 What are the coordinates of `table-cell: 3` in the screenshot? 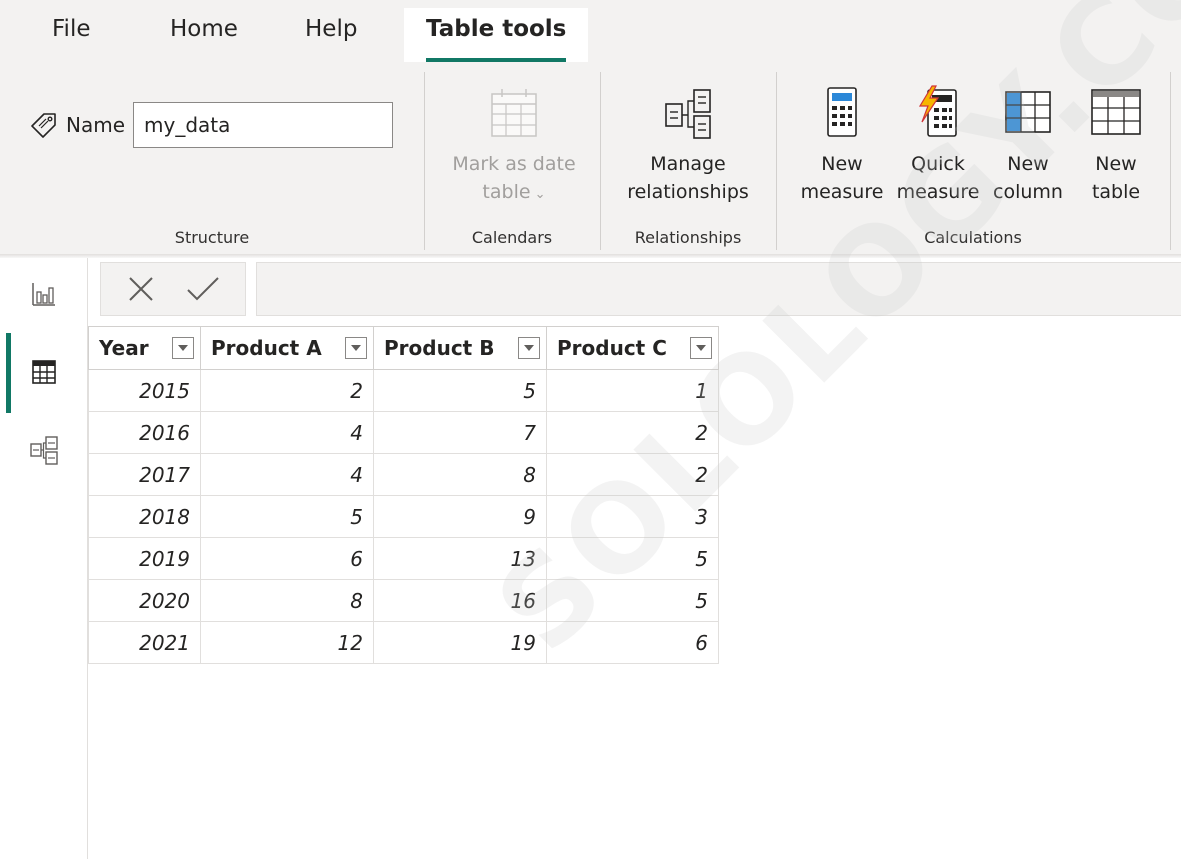 It's located at (632, 516).